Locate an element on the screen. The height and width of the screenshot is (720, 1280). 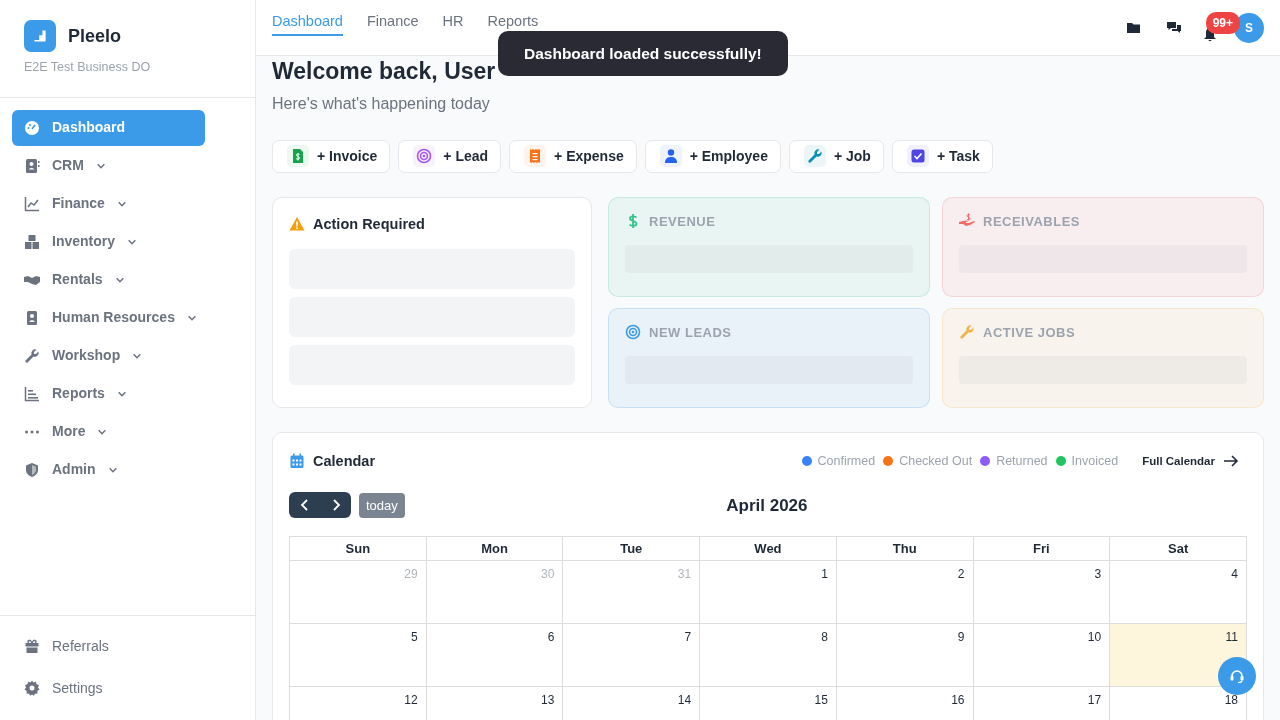
id-badge-icon is located at coordinates (32, 317).